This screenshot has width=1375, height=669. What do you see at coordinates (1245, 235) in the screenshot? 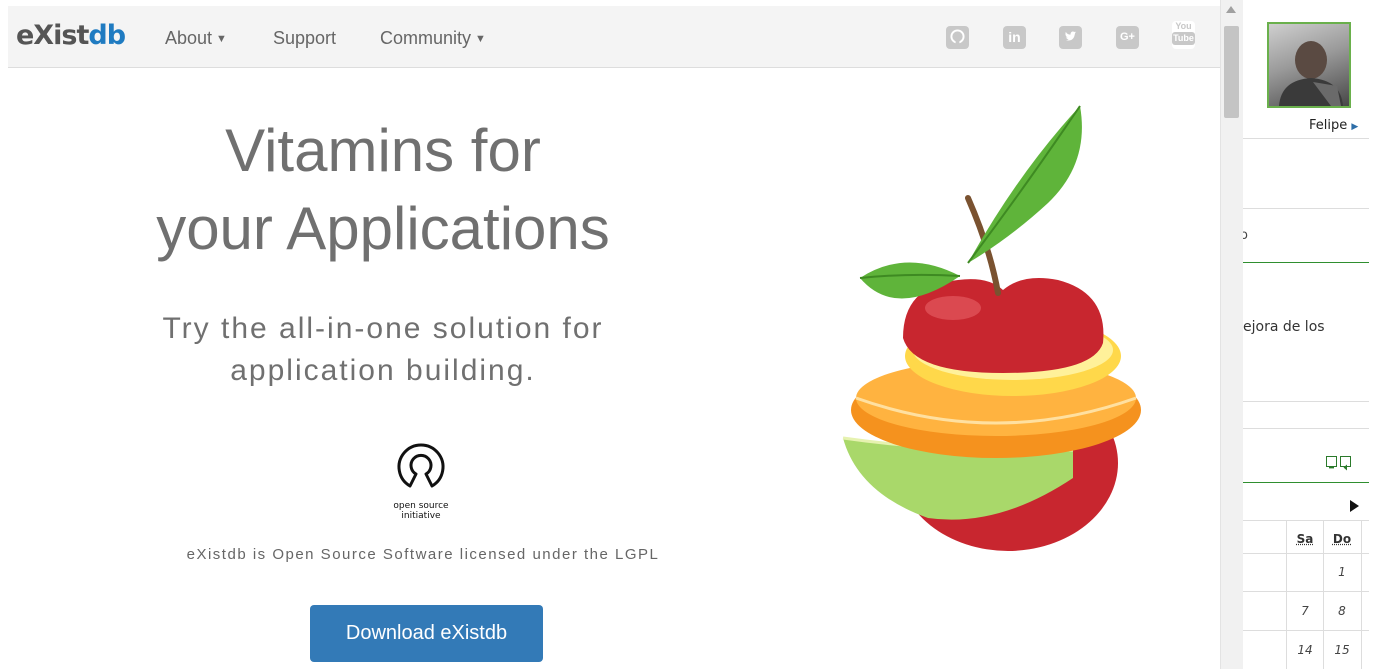
I see `fragment-char: o` at bounding box center [1245, 235].